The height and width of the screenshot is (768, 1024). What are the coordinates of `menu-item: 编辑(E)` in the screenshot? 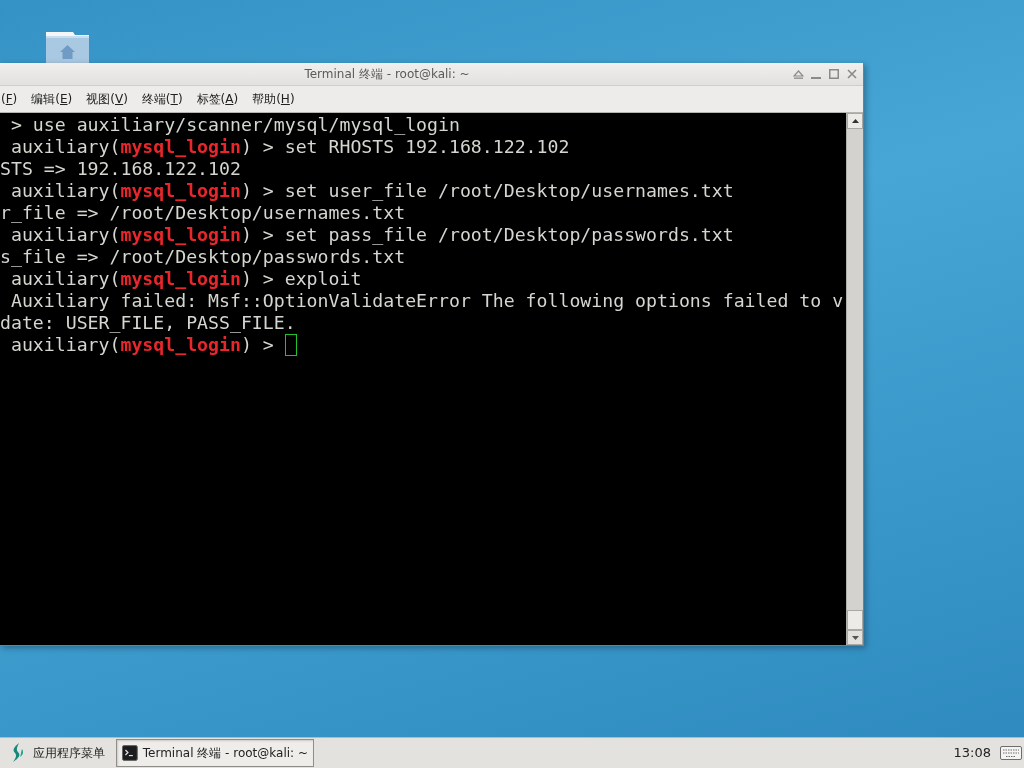 It's located at (52, 99).